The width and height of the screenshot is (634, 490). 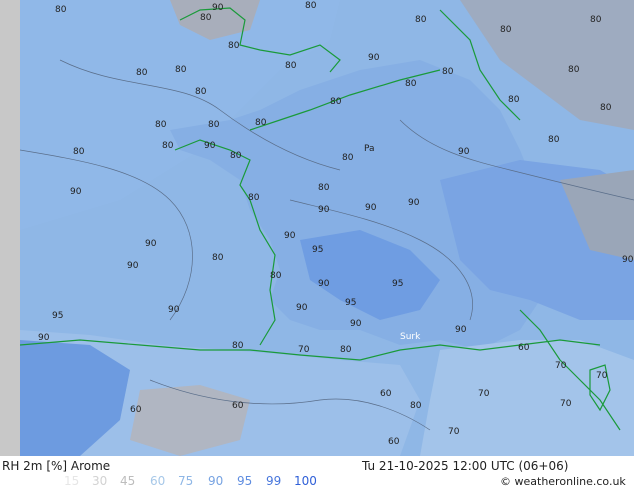 What do you see at coordinates (563, 481) in the screenshot?
I see `credit-text: © weatheronline.co.uk` at bounding box center [563, 481].